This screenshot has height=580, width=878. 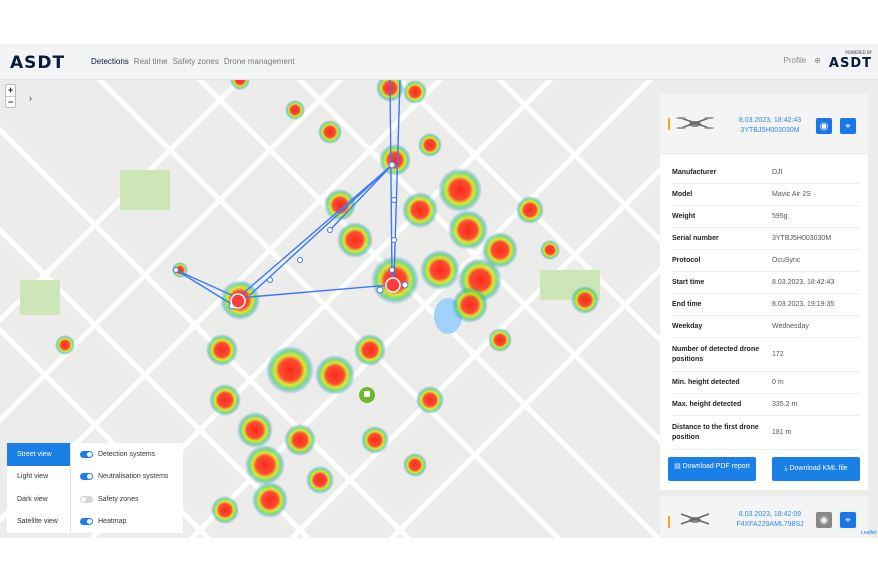 What do you see at coordinates (38, 499) in the screenshot?
I see `dark-view-option: Dark view` at bounding box center [38, 499].